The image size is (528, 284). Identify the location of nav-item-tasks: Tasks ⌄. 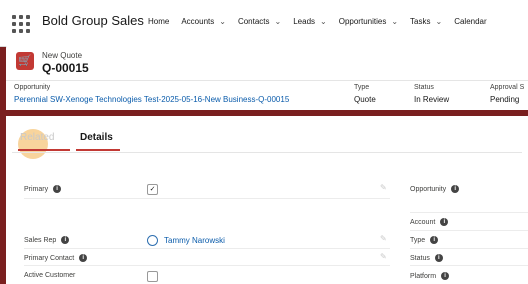
(426, 21).